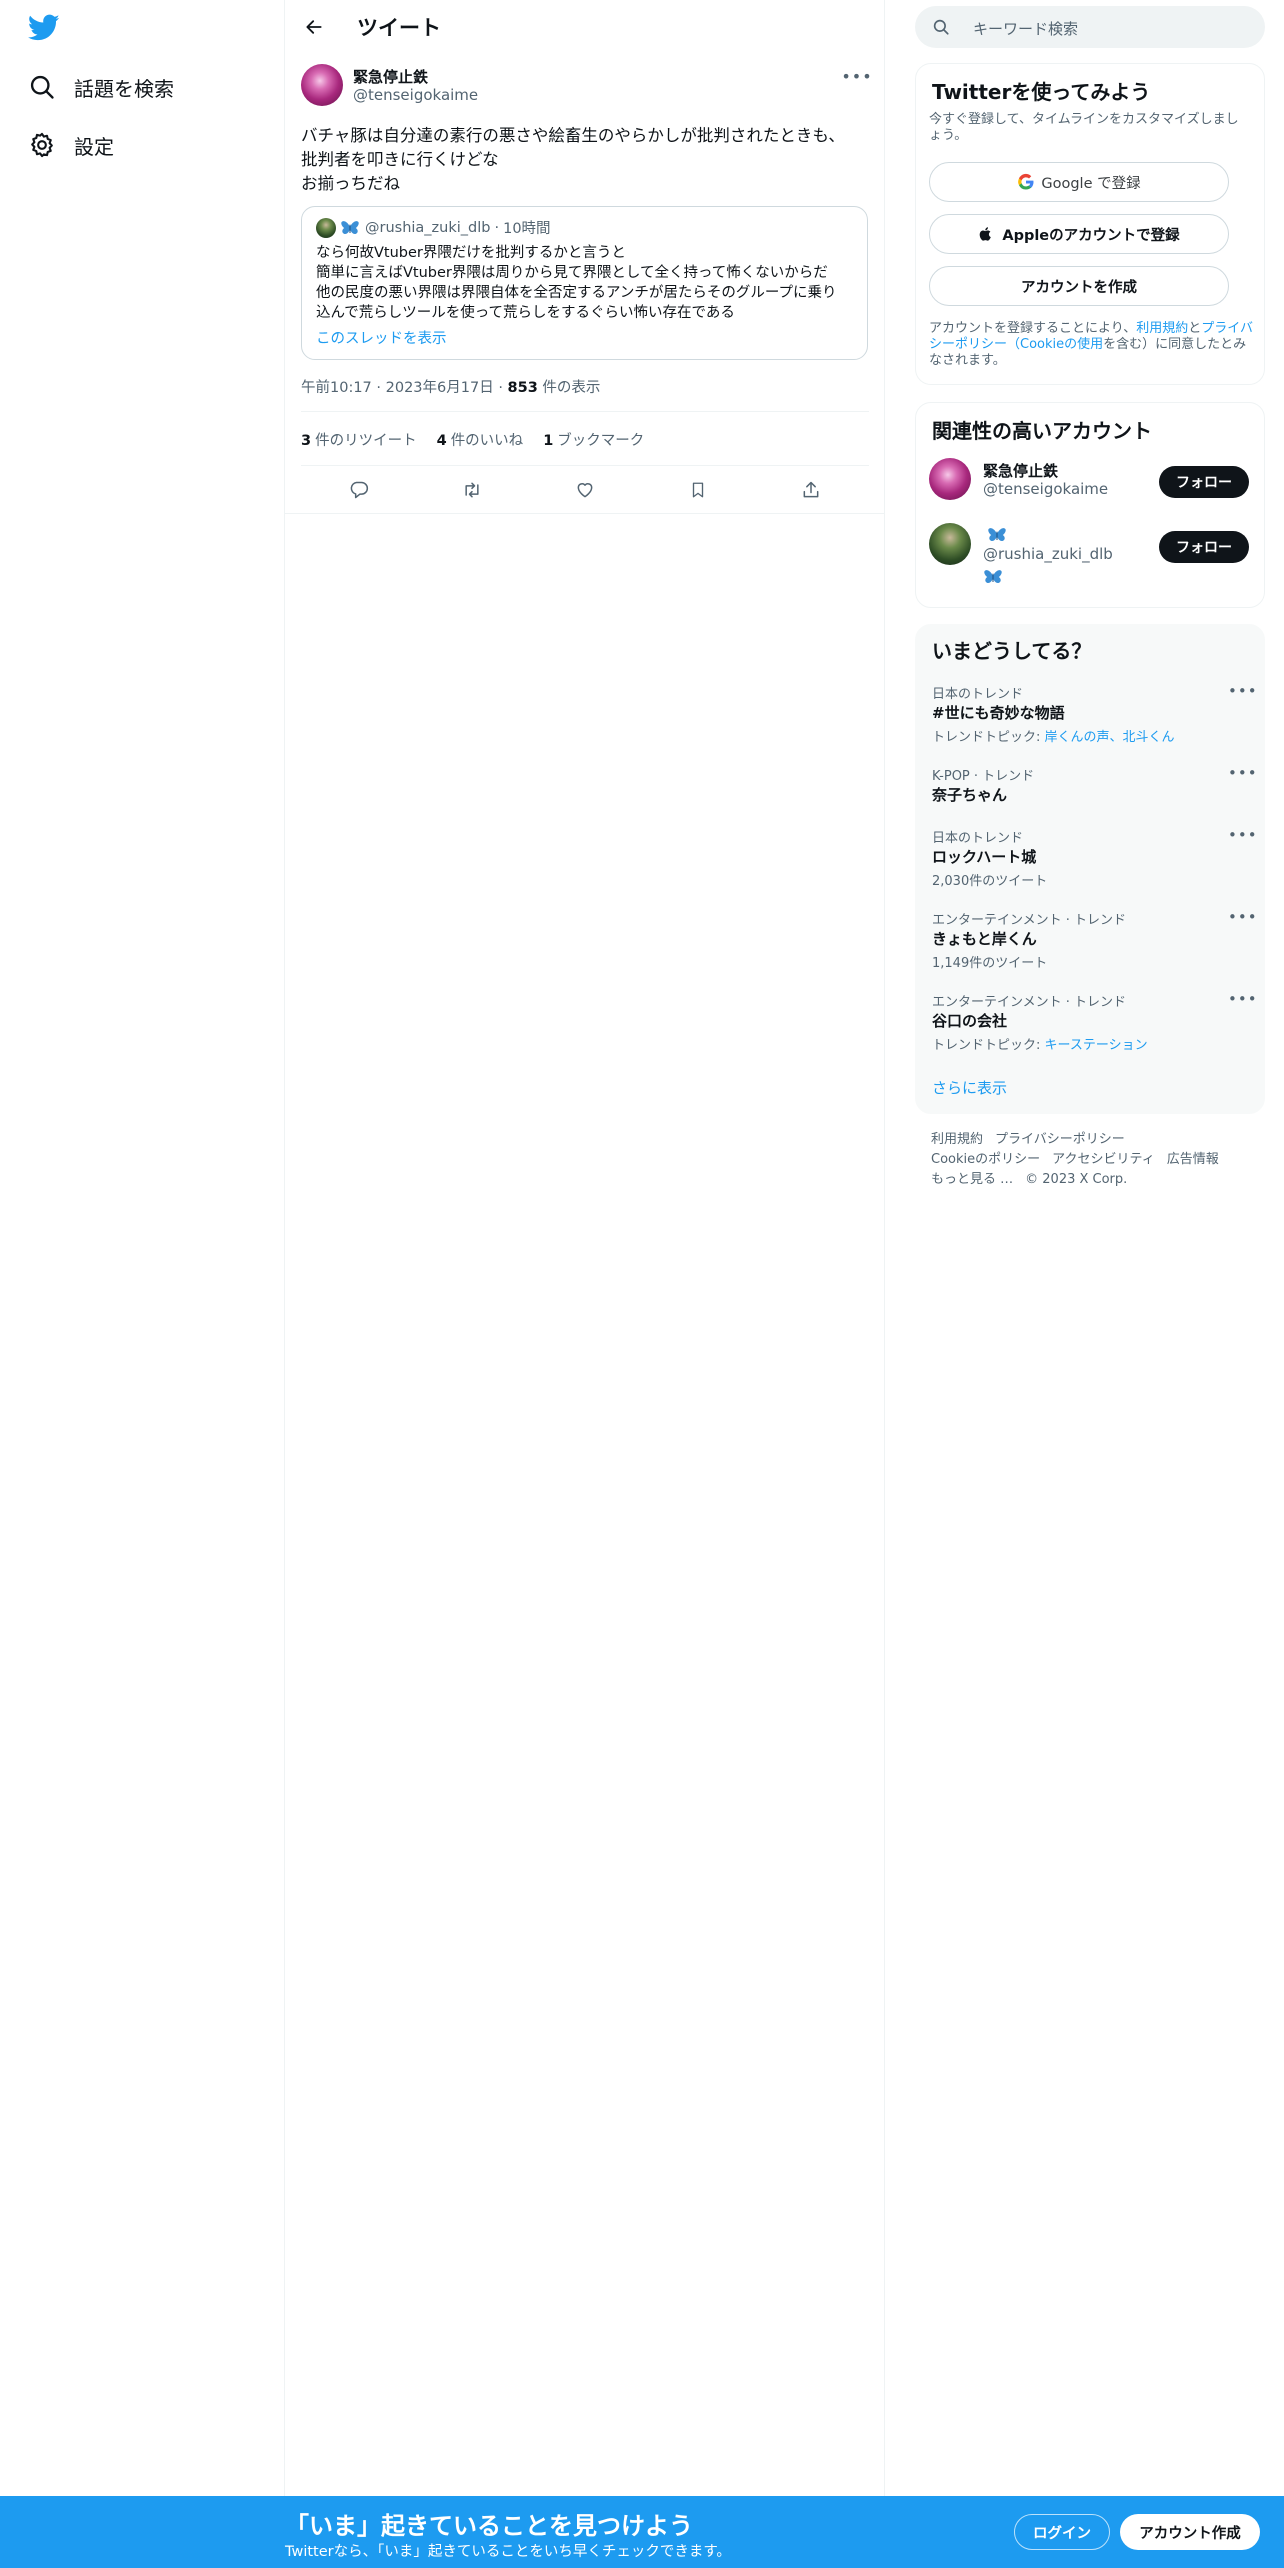 The image size is (1284, 2568). What do you see at coordinates (969, 1087) in the screenshot?
I see `show-more-link: さらに表示` at bounding box center [969, 1087].